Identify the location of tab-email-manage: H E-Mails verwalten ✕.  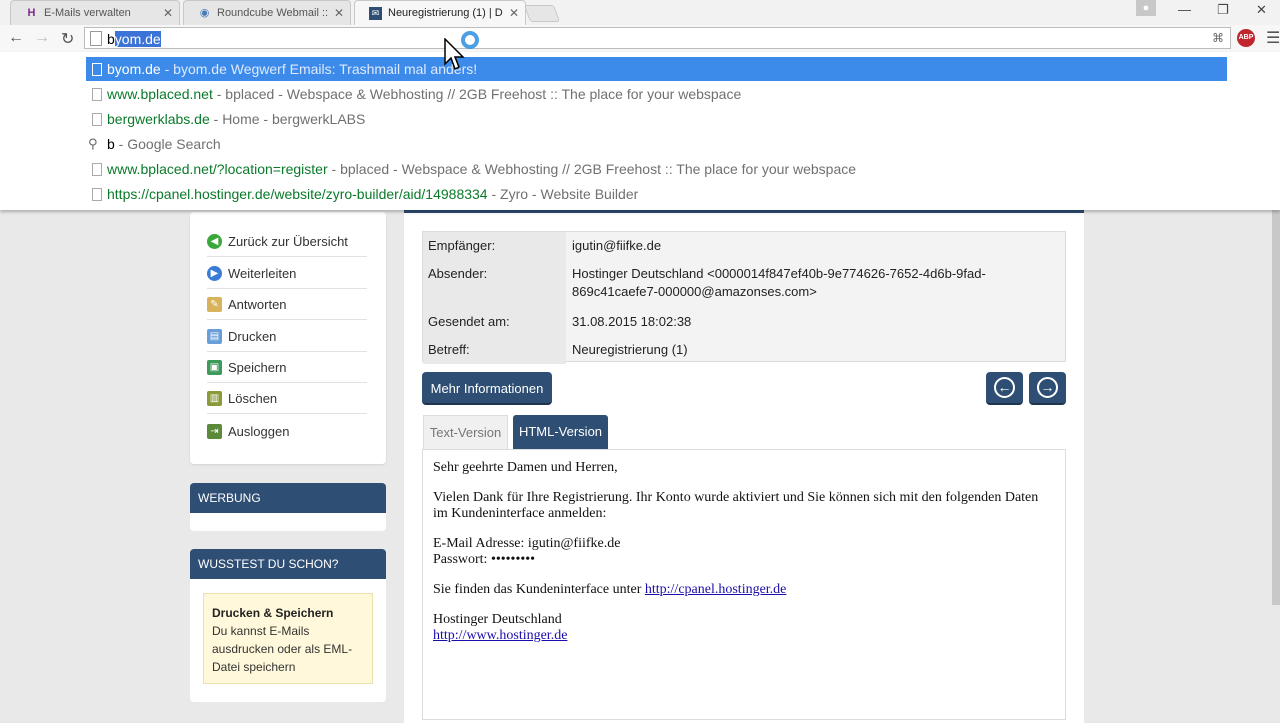
(95, 12).